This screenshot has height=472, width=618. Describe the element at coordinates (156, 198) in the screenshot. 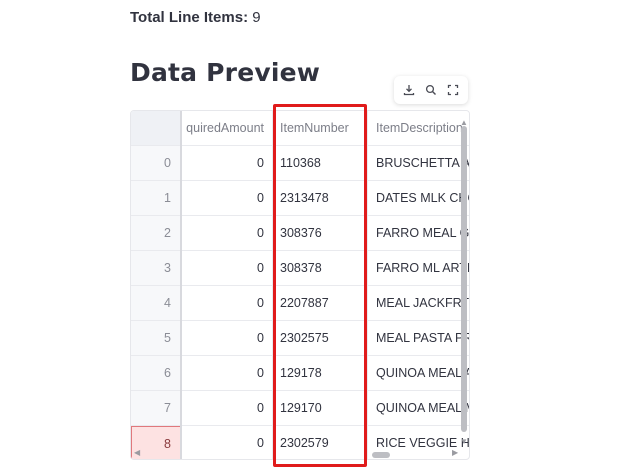

I see `row-index-cell: 1` at that location.